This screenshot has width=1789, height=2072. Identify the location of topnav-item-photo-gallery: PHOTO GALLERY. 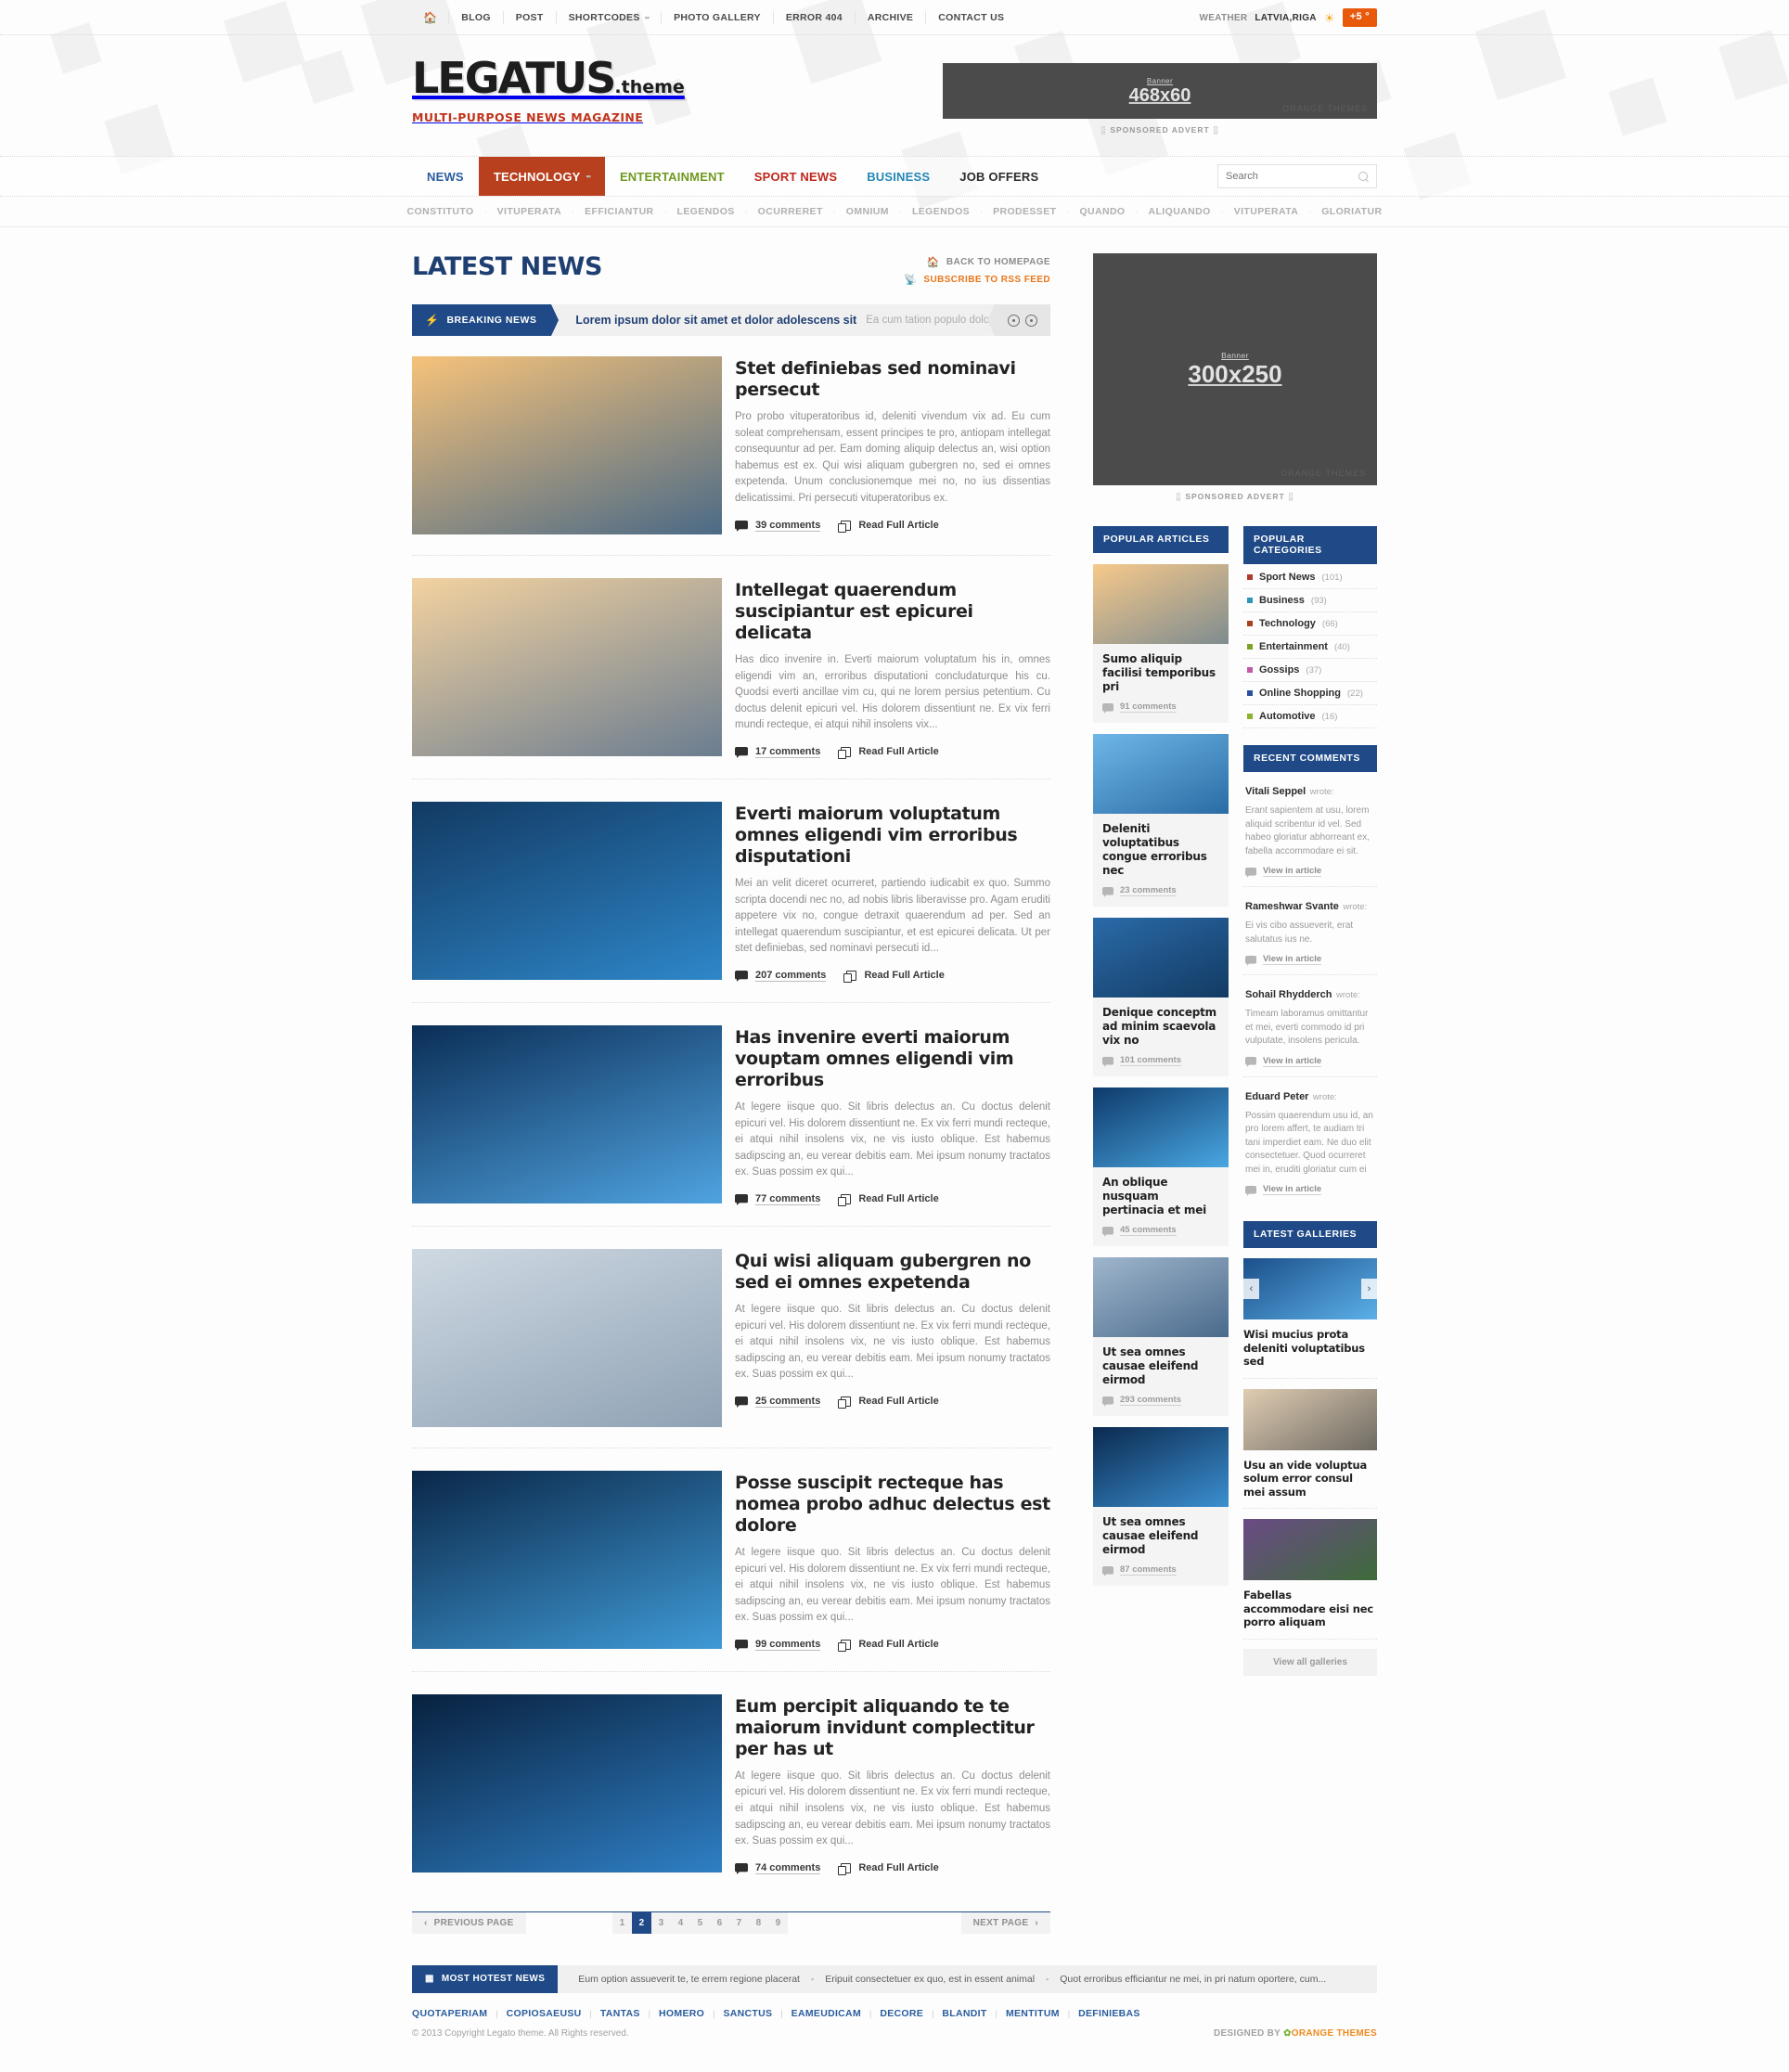
(718, 17).